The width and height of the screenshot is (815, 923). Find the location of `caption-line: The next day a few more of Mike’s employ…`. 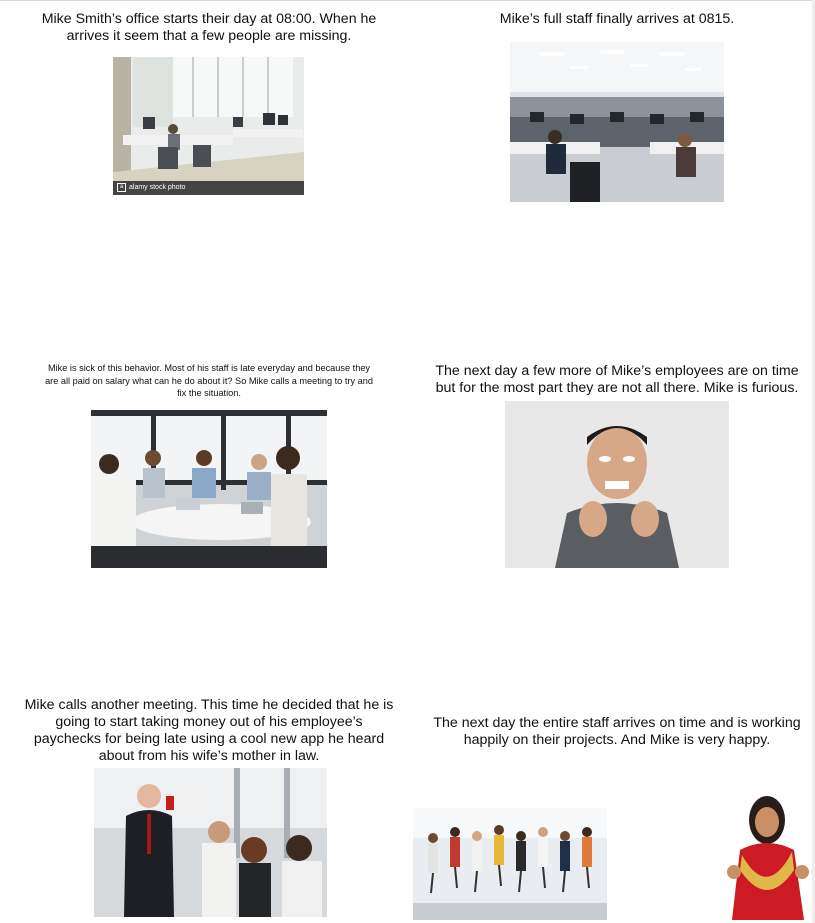

caption-line: The next day a few more of Mike’s employ… is located at coordinates (617, 371).